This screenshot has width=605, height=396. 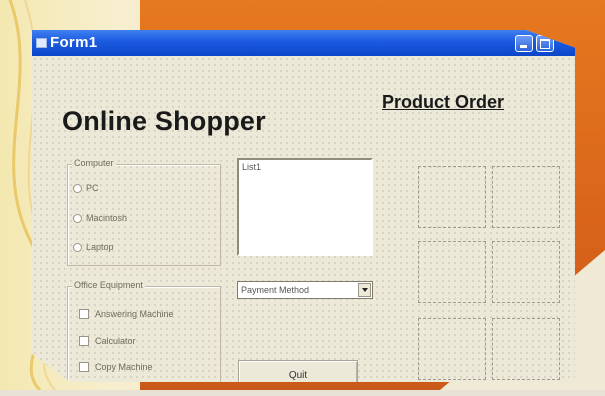 I want to click on checkbox-copy-machine: Copy Machine, so click(x=116, y=367).